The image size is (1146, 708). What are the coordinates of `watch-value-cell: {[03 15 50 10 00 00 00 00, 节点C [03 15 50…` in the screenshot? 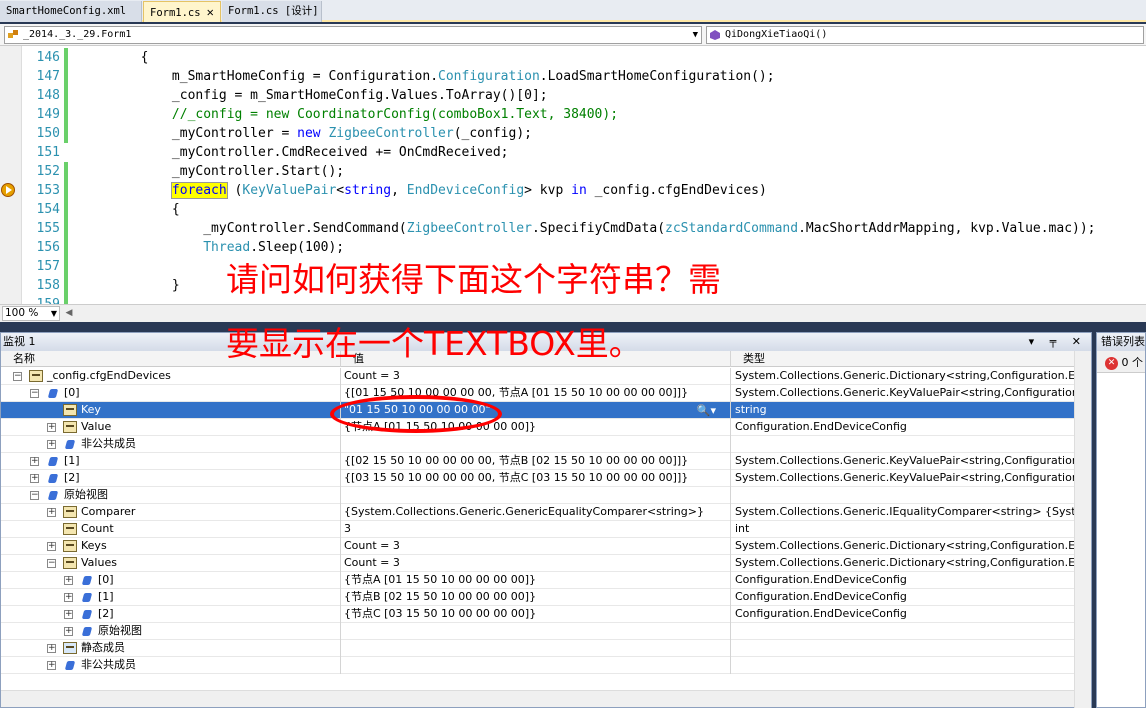 It's located at (536, 478).